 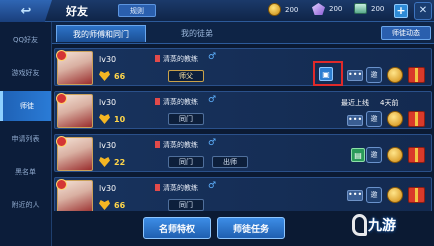 I want to click on rules-button: 规则, so click(x=137, y=10).